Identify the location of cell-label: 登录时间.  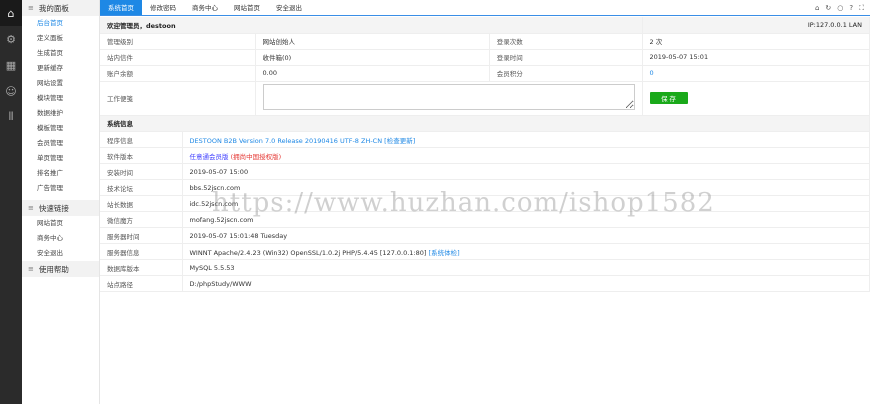
(566, 57).